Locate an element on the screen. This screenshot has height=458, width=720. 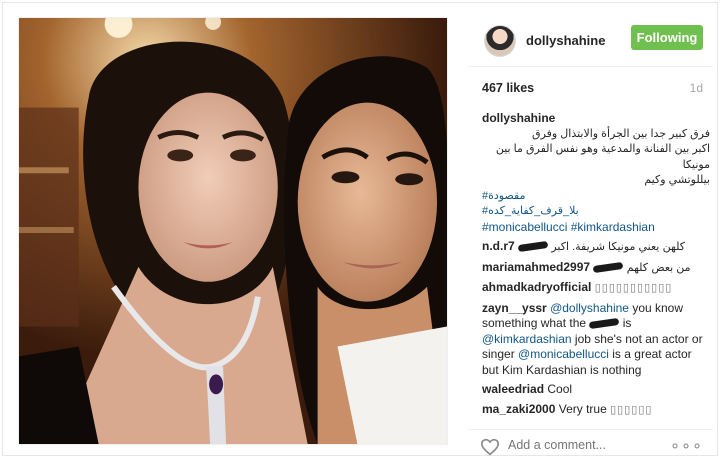
post-header: dollyshahine Following is located at coordinates (590, 42).